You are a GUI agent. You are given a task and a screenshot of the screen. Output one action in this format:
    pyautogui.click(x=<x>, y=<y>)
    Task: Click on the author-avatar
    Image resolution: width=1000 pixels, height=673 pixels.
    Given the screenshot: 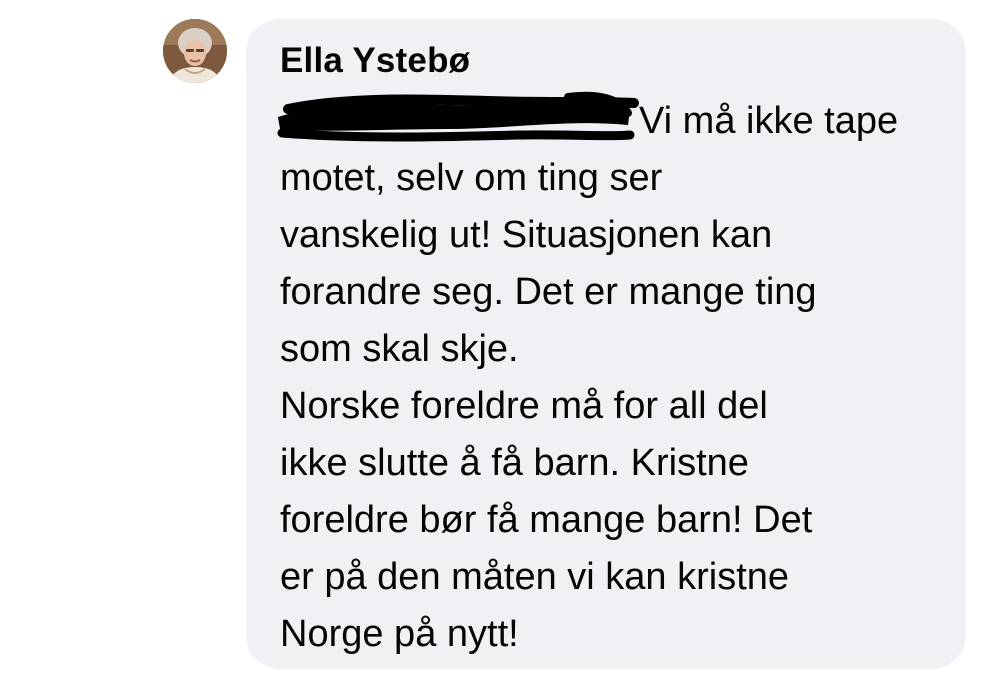 What is the action you would take?
    pyautogui.click(x=195, y=51)
    